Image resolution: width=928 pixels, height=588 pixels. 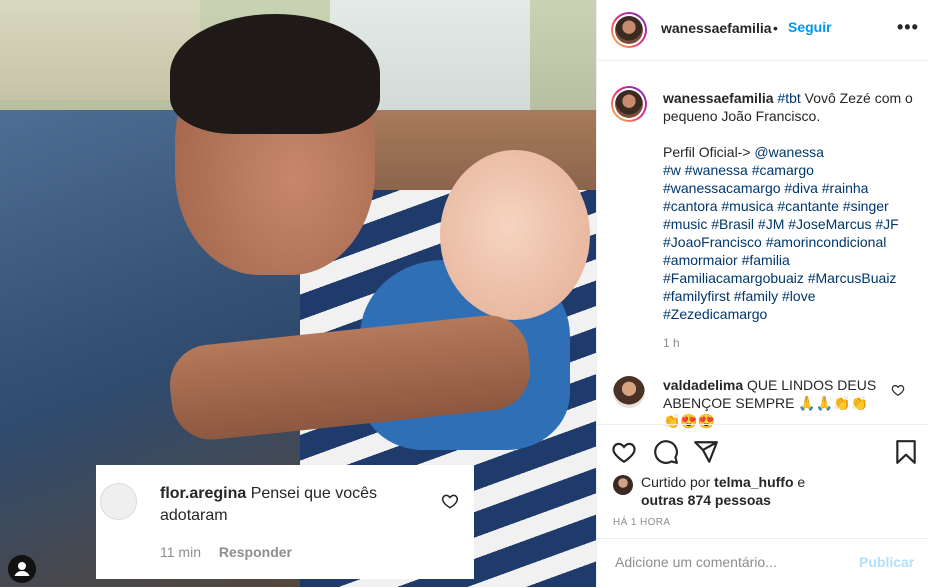 What do you see at coordinates (118, 501) in the screenshot?
I see `overlay-avatar` at bounding box center [118, 501].